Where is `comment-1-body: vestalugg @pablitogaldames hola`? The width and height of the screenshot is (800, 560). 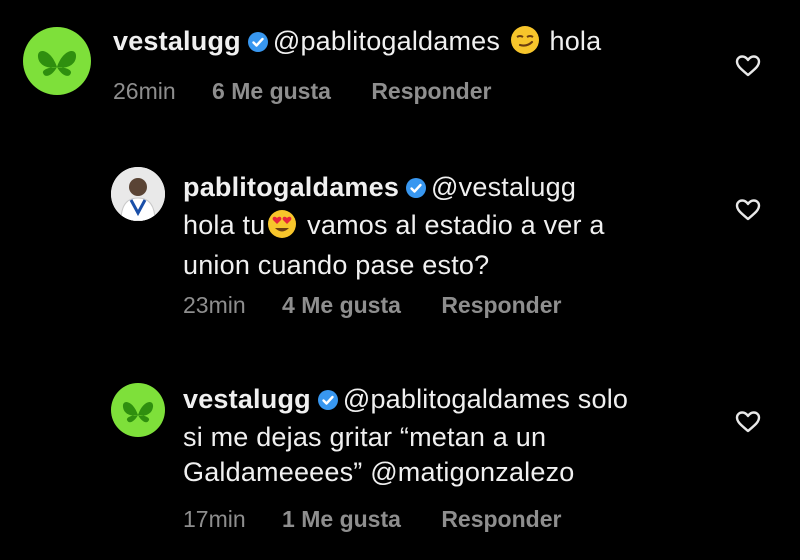
comment-1-body: vestalugg @pablitogaldames hola is located at coordinates (423, 44).